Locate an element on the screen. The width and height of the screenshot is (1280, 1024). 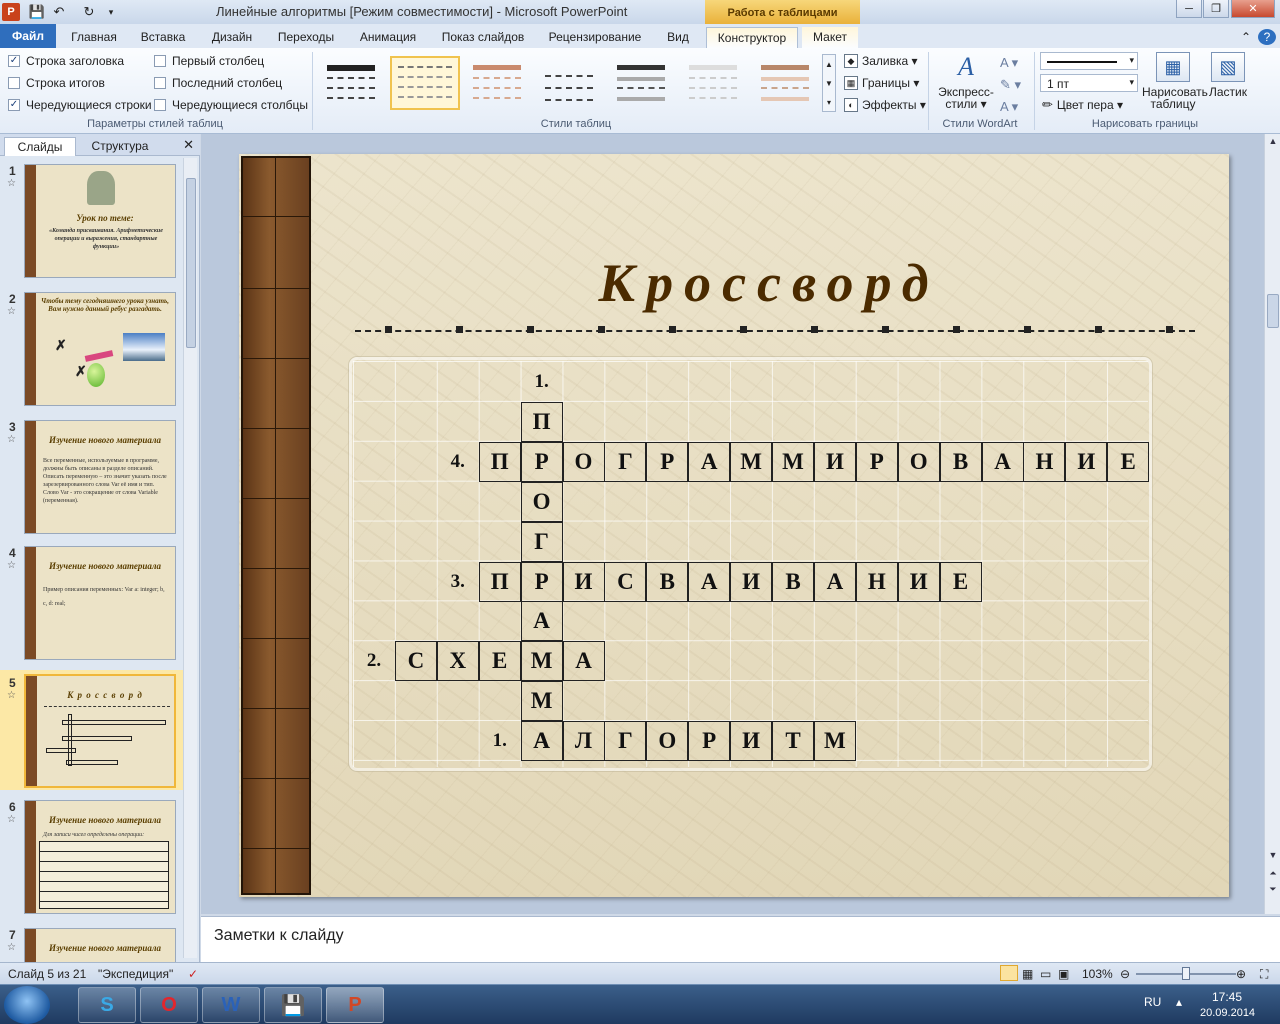
help-icon: ? is located at coordinates (1267, 37).